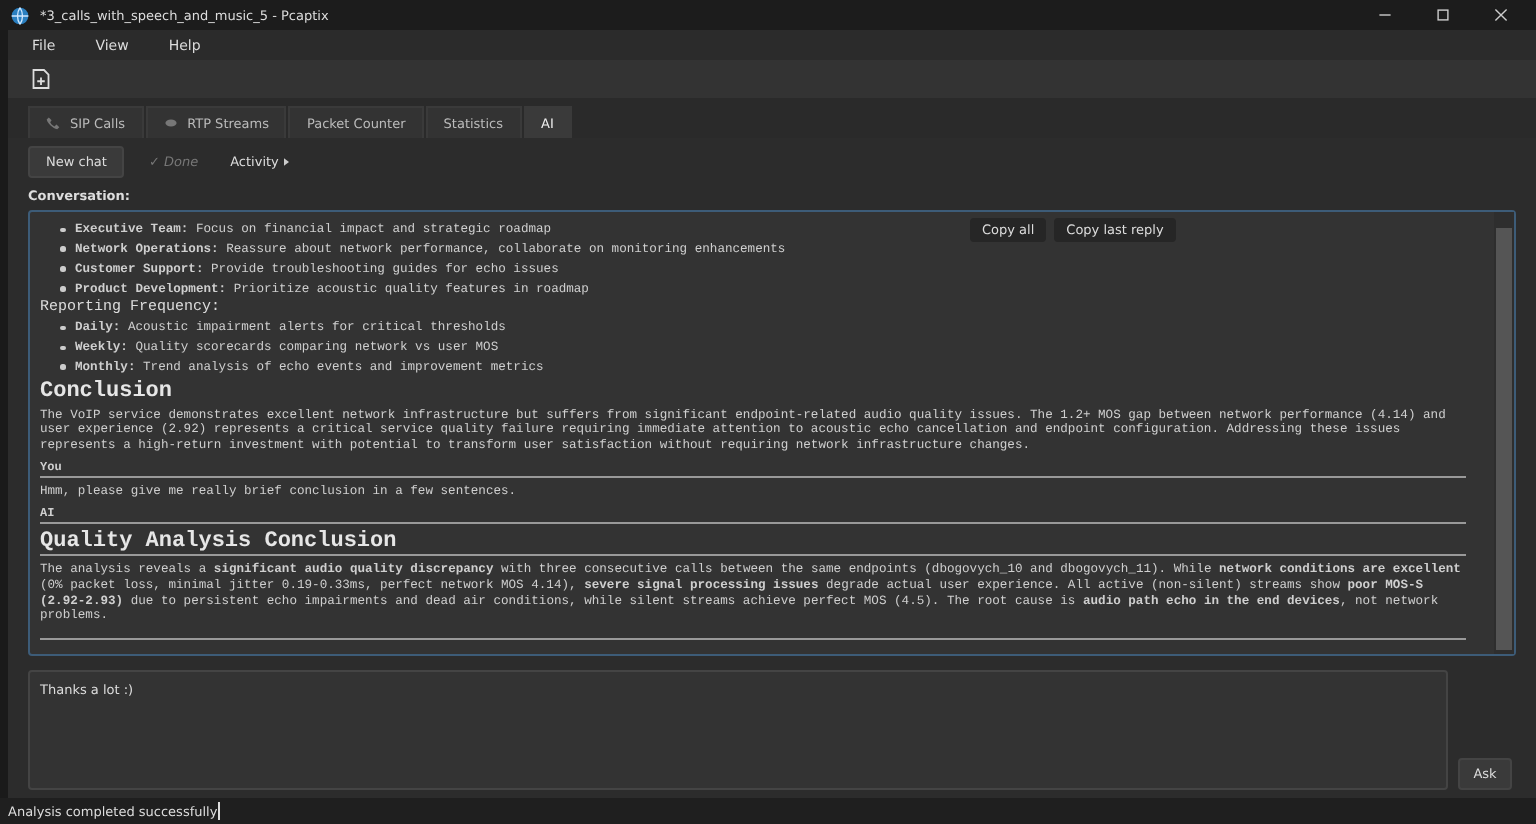  I want to click on phone-icon, so click(53, 123).